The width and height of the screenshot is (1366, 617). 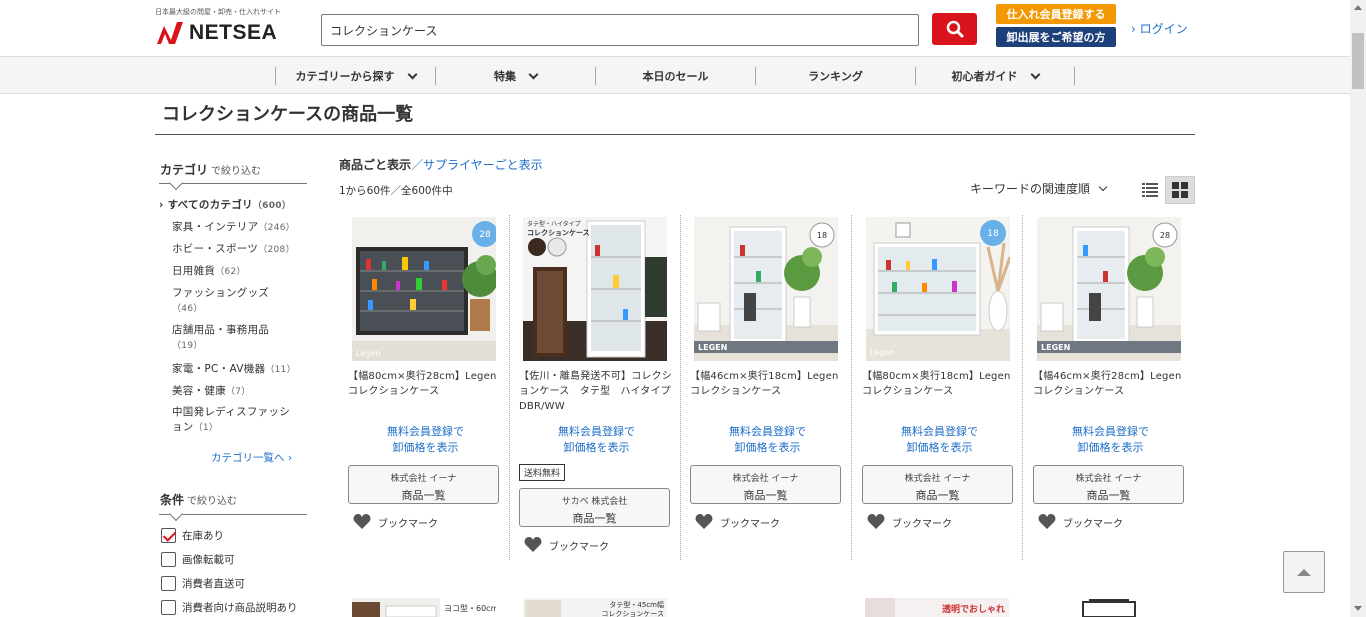 What do you see at coordinates (533, 544) in the screenshot?
I see `heart-icon` at bounding box center [533, 544].